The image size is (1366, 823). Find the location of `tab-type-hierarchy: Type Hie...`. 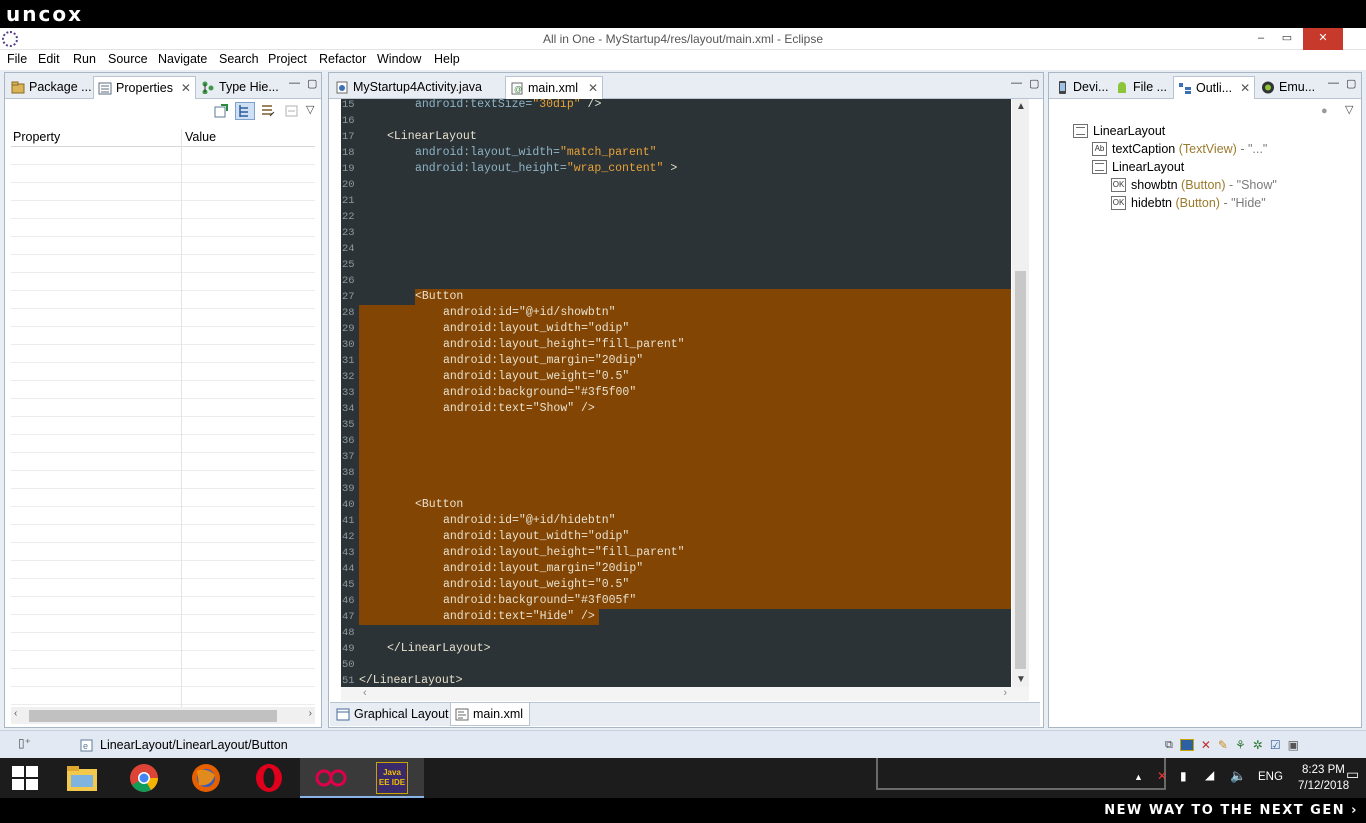

tab-type-hierarchy: Type Hie... is located at coordinates (241, 87).